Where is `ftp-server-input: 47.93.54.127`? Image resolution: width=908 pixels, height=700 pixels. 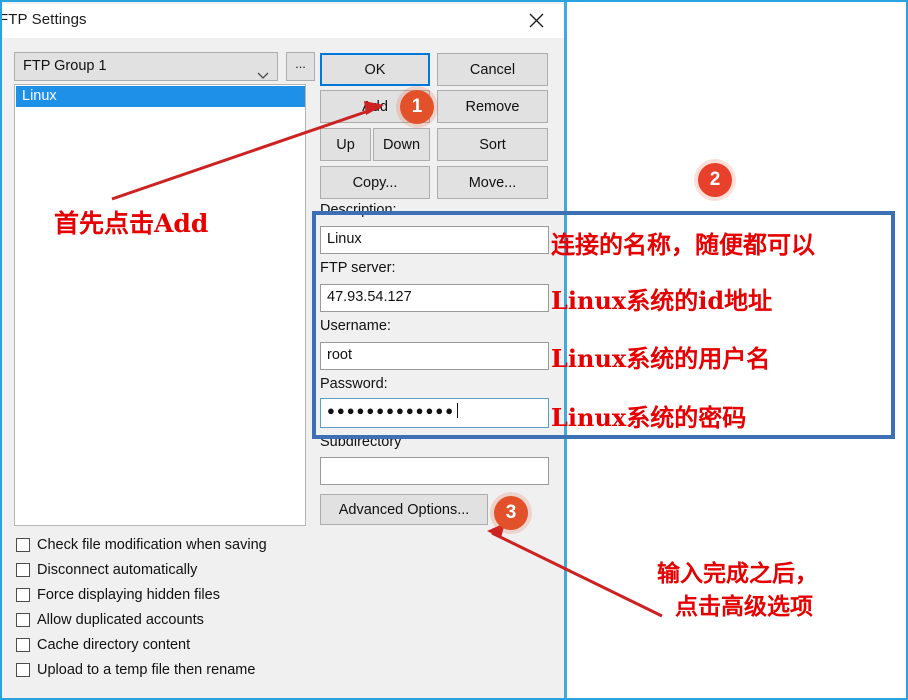 ftp-server-input: 47.93.54.127 is located at coordinates (434, 298).